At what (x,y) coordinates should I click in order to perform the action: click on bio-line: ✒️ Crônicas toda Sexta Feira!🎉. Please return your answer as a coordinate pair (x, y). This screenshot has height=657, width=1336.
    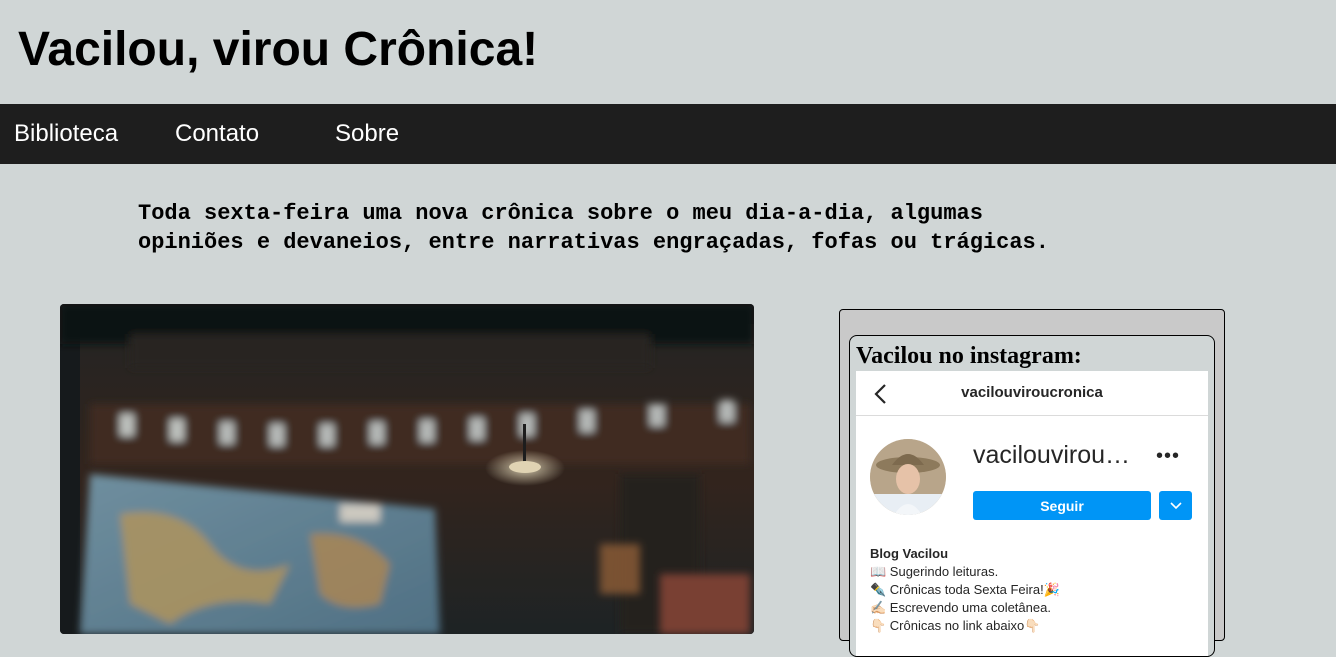
    Looking at the image, I should click on (965, 589).